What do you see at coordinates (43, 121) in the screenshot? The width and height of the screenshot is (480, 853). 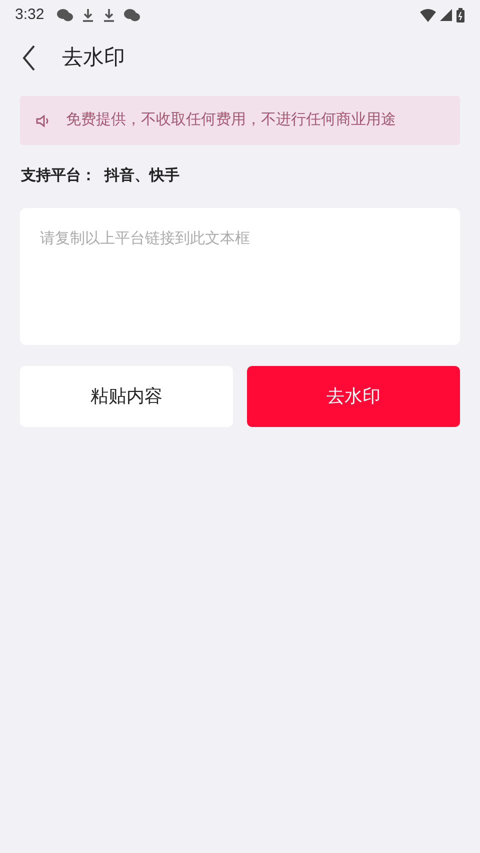 I see `speaker-icon` at bounding box center [43, 121].